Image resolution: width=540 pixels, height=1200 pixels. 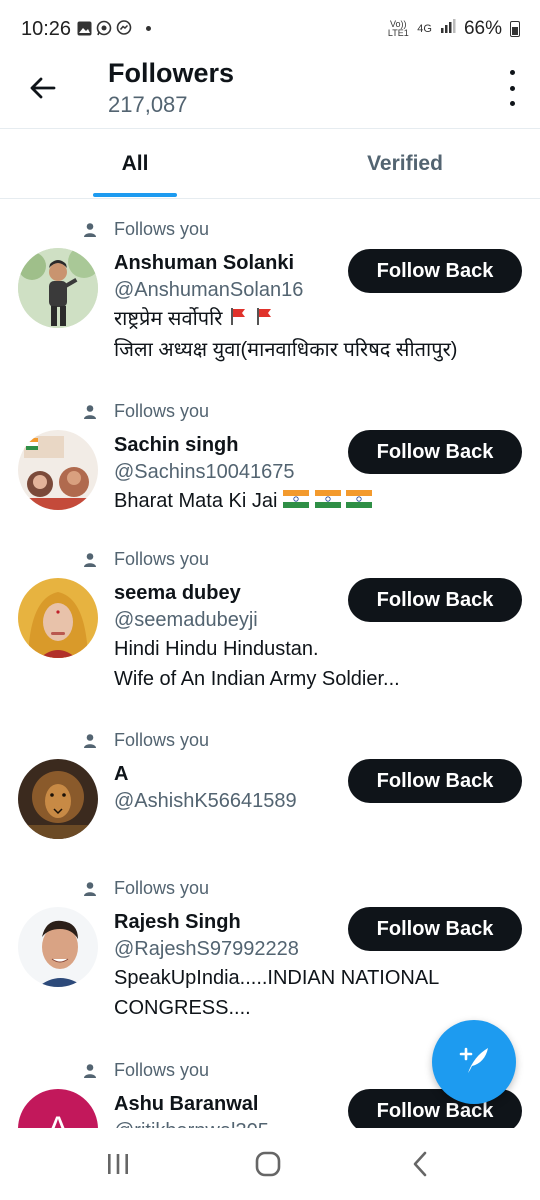 I want to click on bio-line: SpeakUpIndia.....INDIAN NATIONAL, so click(x=277, y=978).